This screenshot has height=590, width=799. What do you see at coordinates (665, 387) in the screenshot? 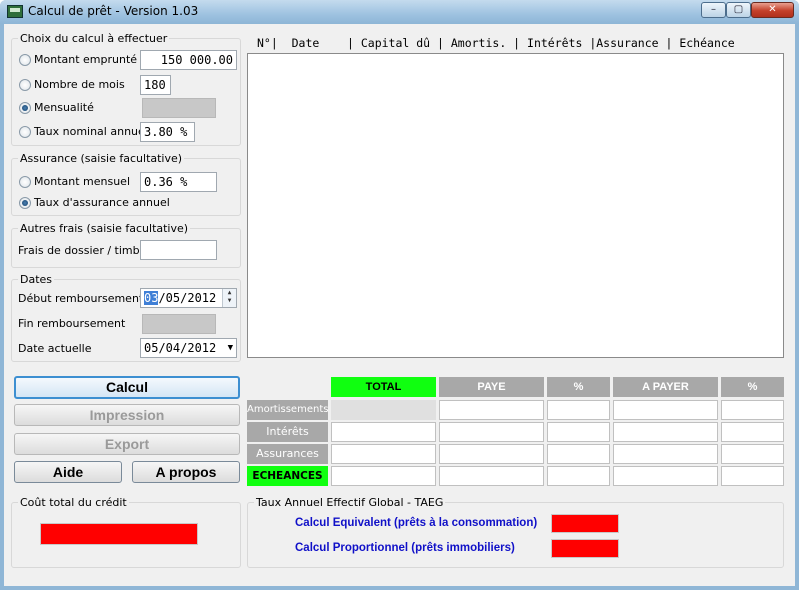
I see `col-apayer: A PAYER` at bounding box center [665, 387].